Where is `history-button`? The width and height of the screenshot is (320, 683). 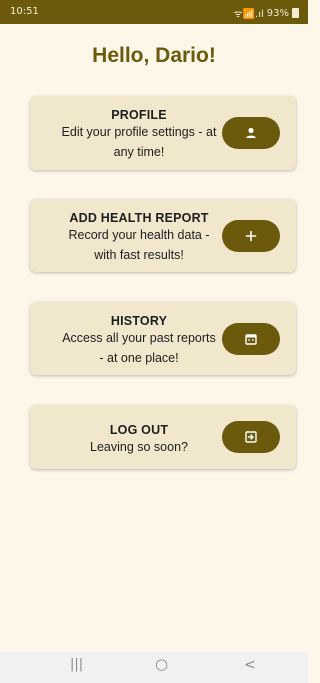
history-button is located at coordinates (251, 339).